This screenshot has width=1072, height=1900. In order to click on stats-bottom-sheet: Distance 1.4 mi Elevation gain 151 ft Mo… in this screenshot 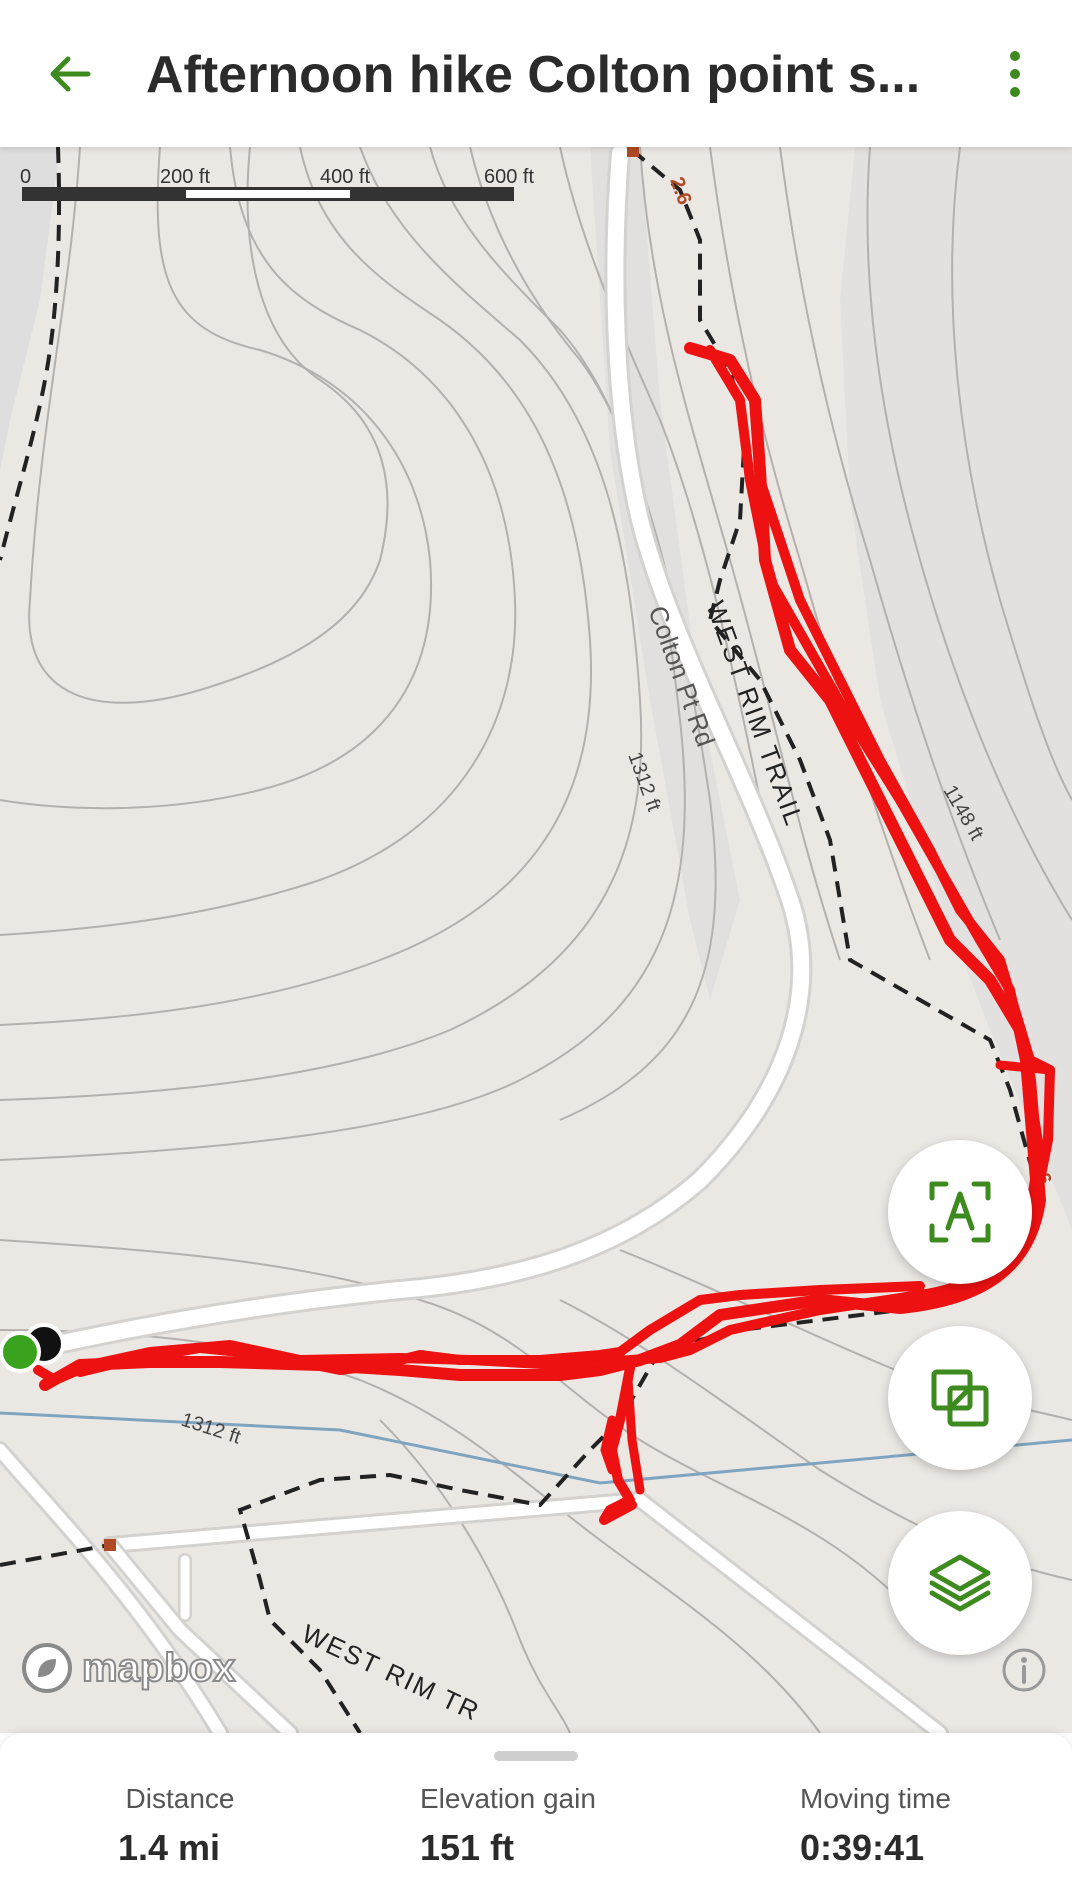, I will do `click(536, 1816)`.